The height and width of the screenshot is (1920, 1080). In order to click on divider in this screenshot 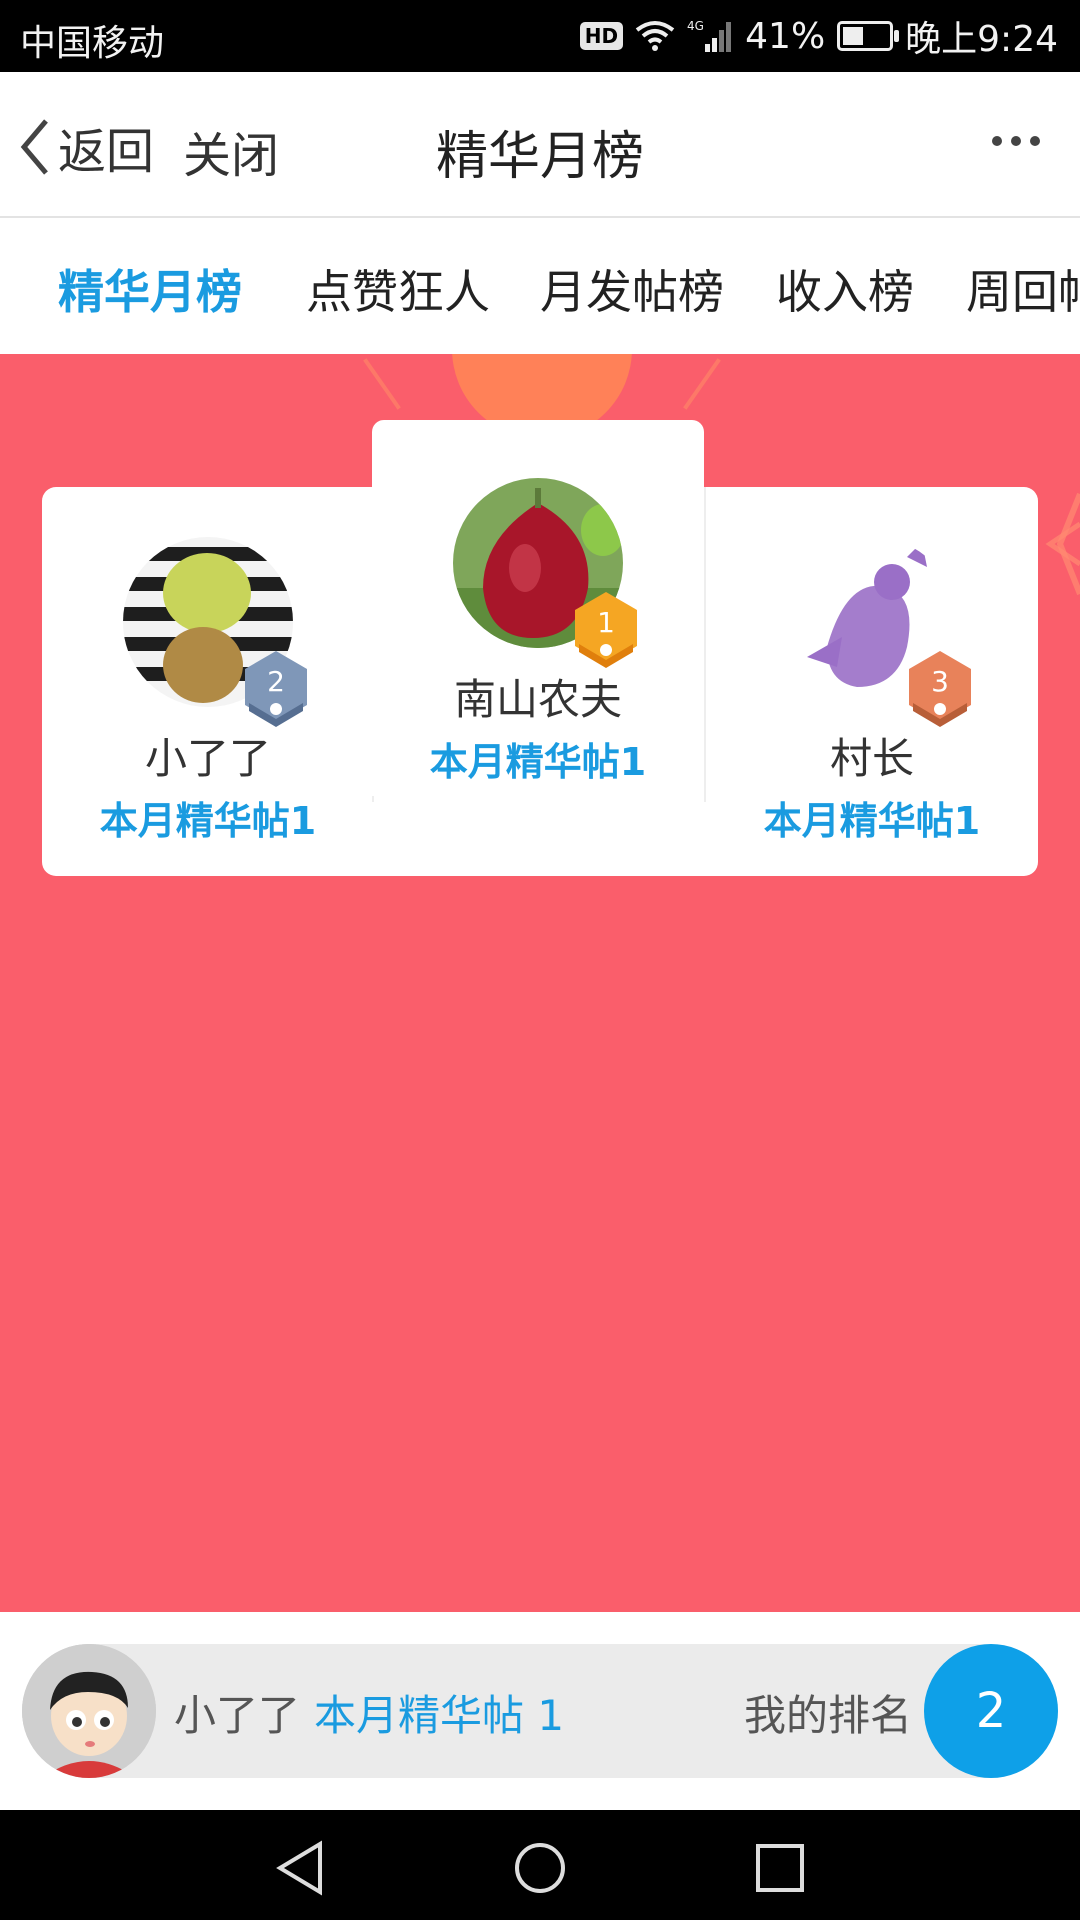, I will do `click(705, 644)`.